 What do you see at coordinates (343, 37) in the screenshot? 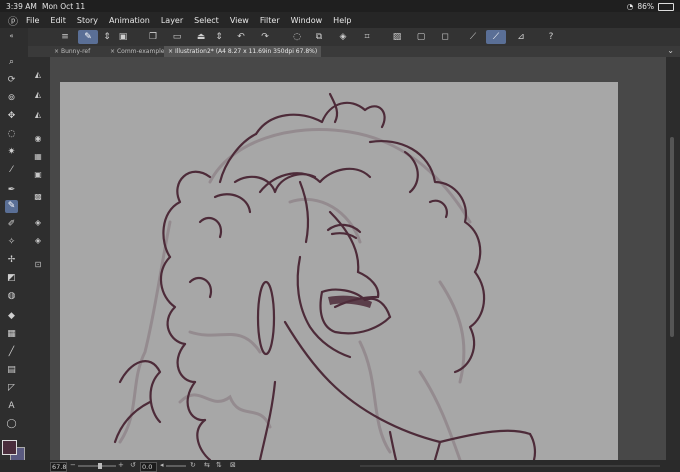
I see `fill-icon: ◈` at bounding box center [343, 37].